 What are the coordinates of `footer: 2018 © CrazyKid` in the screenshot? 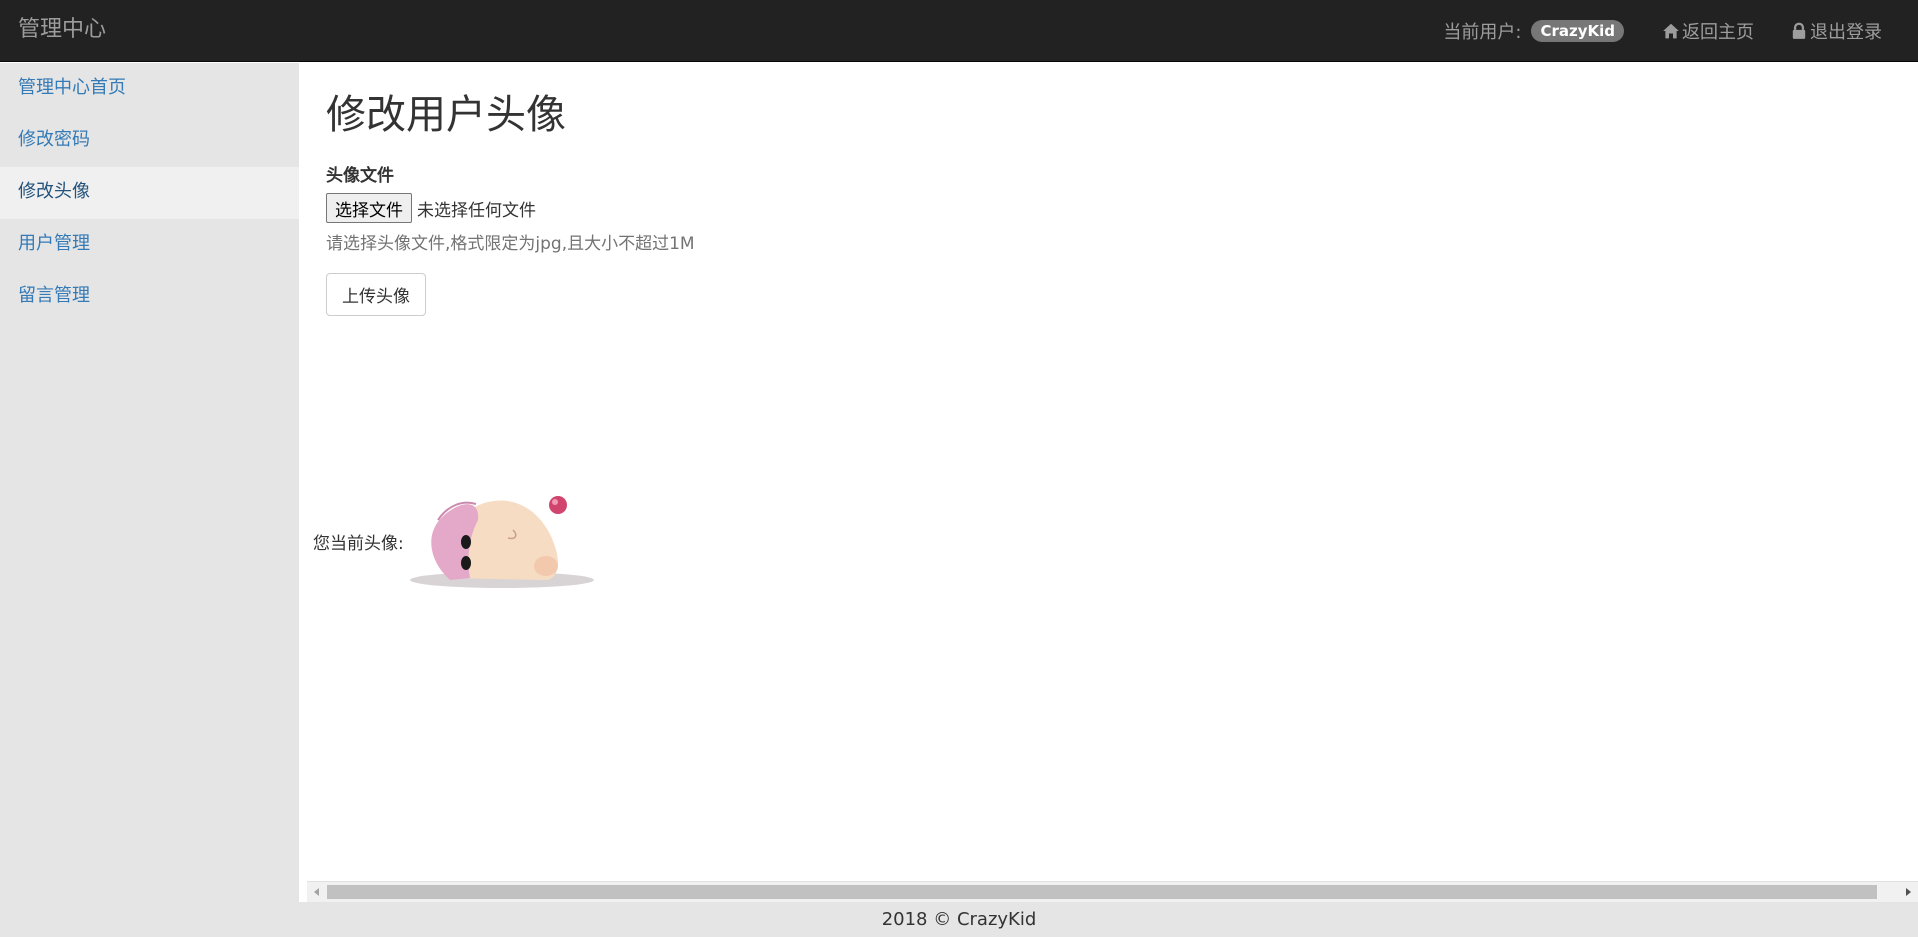 It's located at (959, 919).